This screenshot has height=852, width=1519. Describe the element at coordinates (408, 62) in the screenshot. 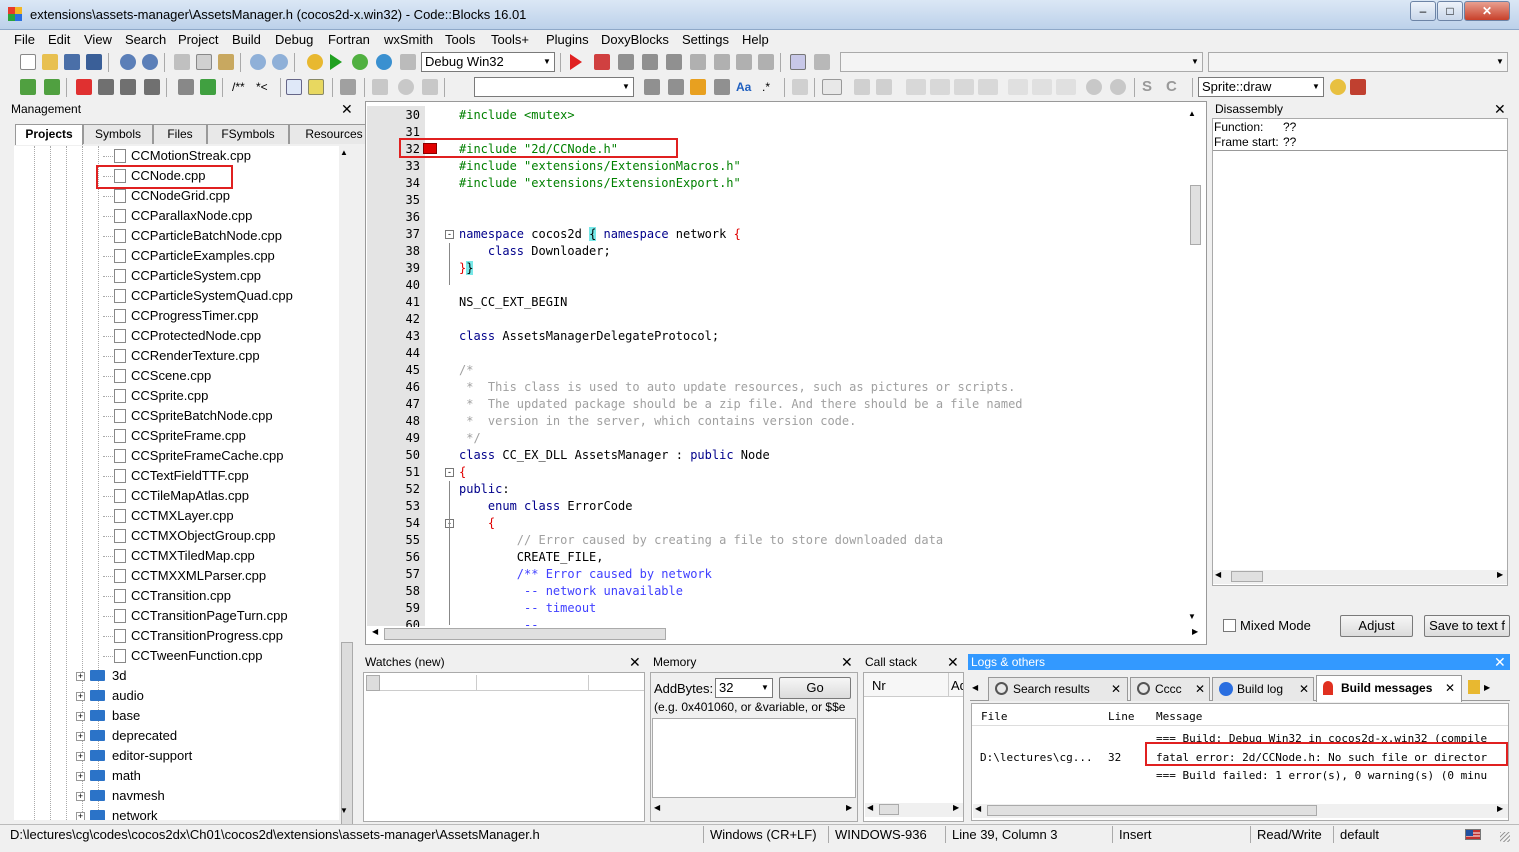

I see `abort-icon` at that location.